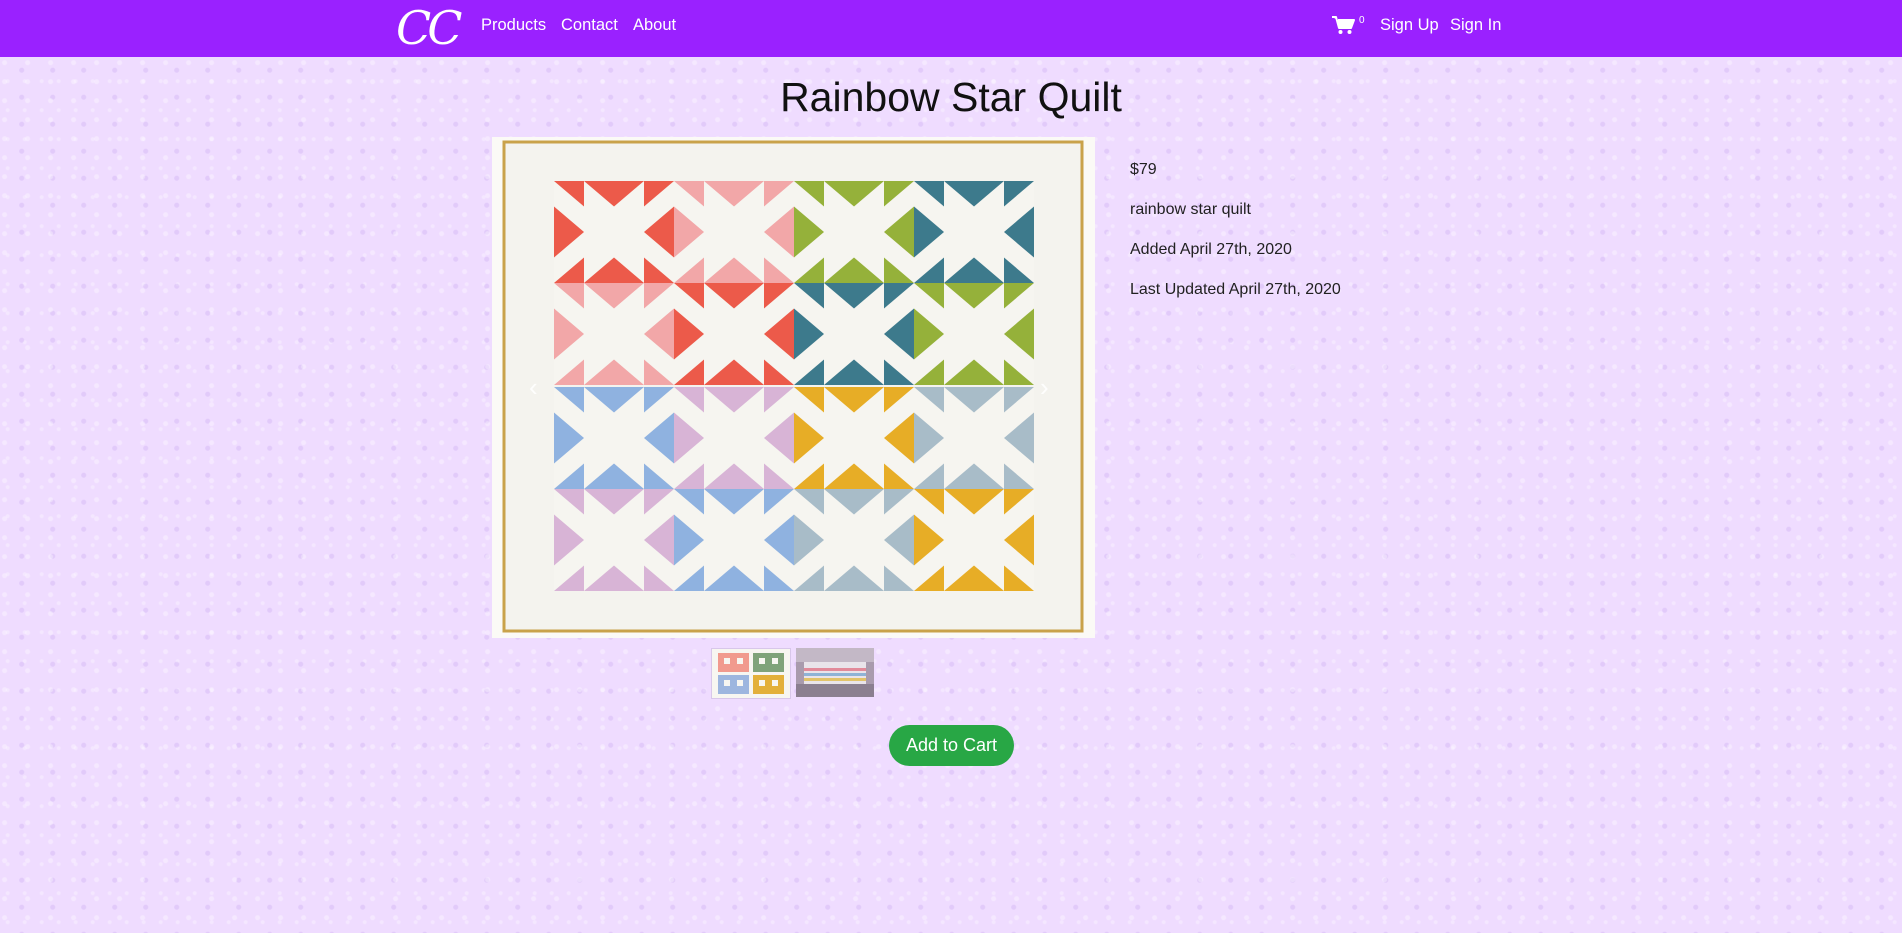 The image size is (1902, 933). Describe the element at coordinates (589, 25) in the screenshot. I see `nav-link-contact: Contact` at that location.